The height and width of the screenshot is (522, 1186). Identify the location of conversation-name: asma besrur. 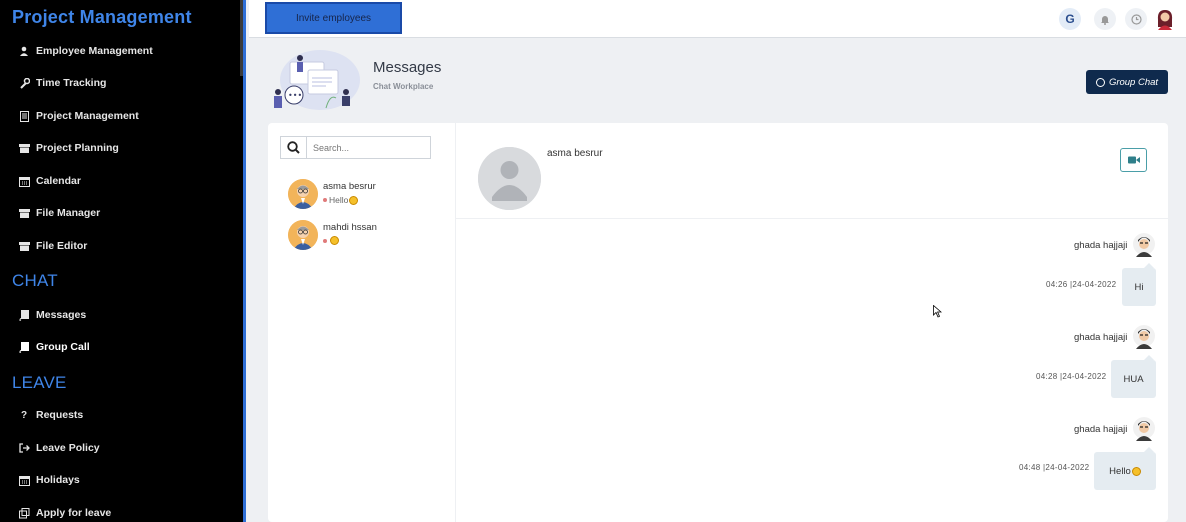
(575, 153).